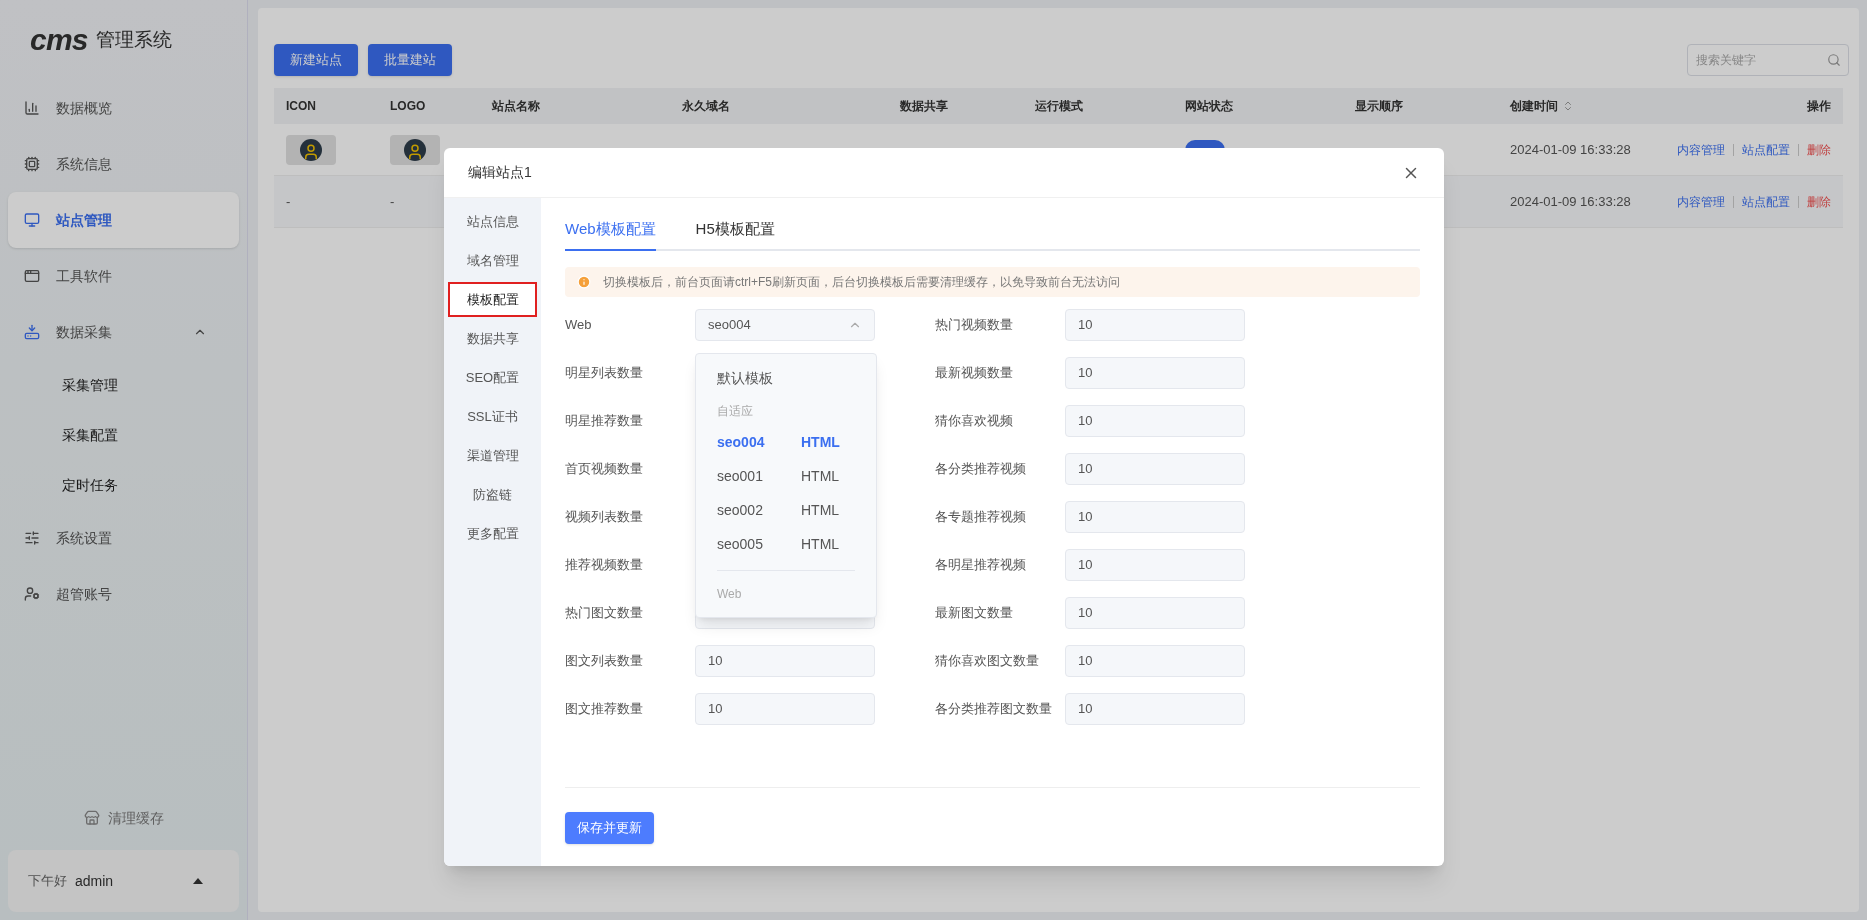  What do you see at coordinates (47, 881) in the screenshot?
I see `greeting: 下午好` at bounding box center [47, 881].